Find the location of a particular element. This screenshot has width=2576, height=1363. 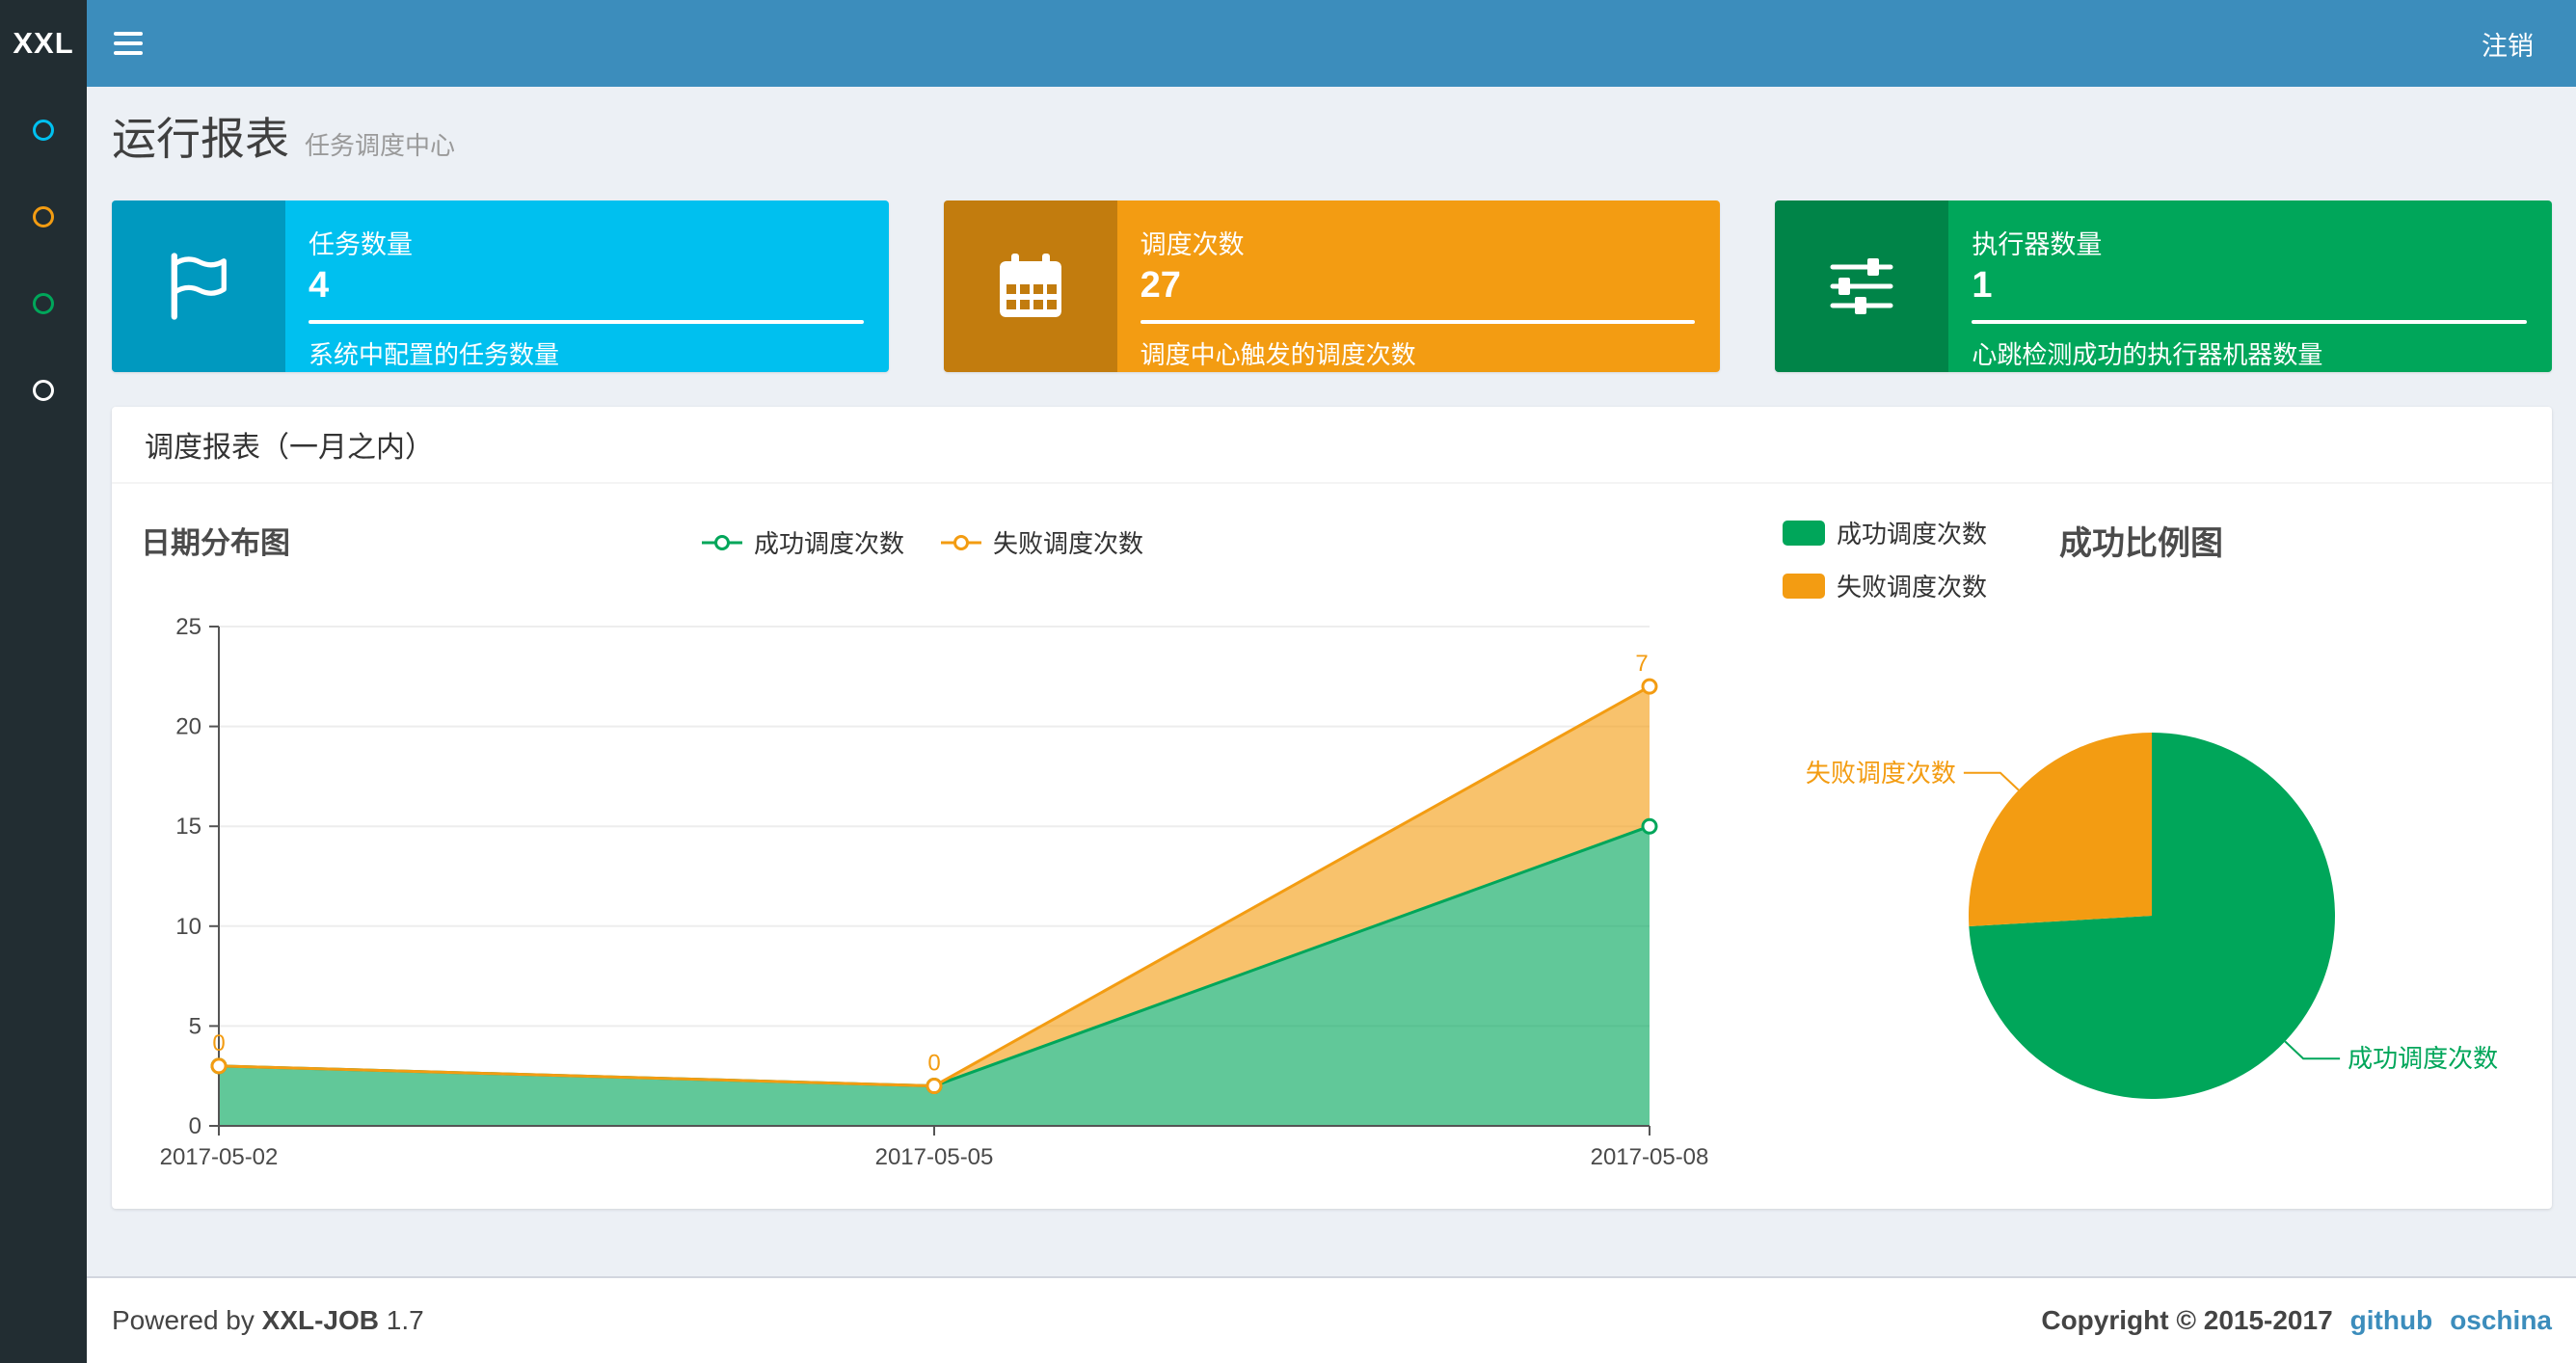

legend-item: 成功调度次数 is located at coordinates (1885, 532).